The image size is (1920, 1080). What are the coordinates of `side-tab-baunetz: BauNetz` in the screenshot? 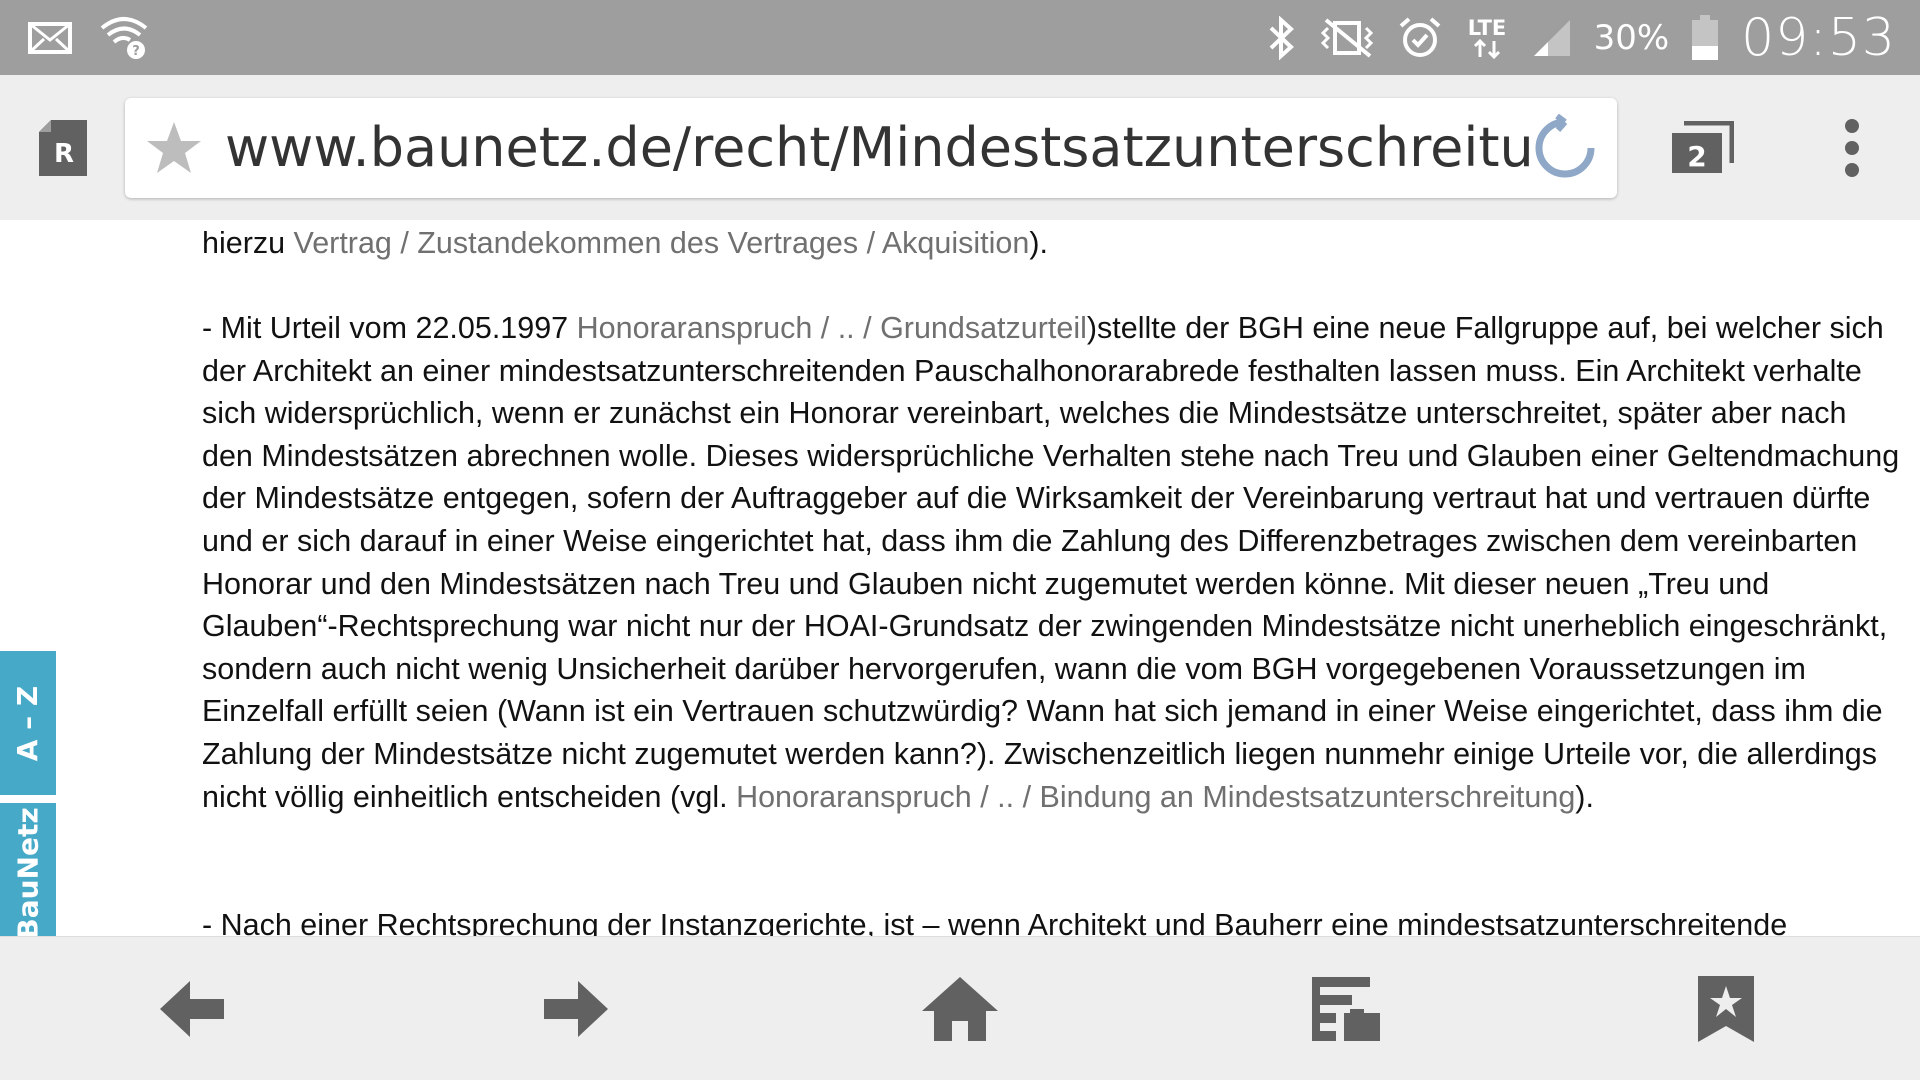 It's located at (28, 869).